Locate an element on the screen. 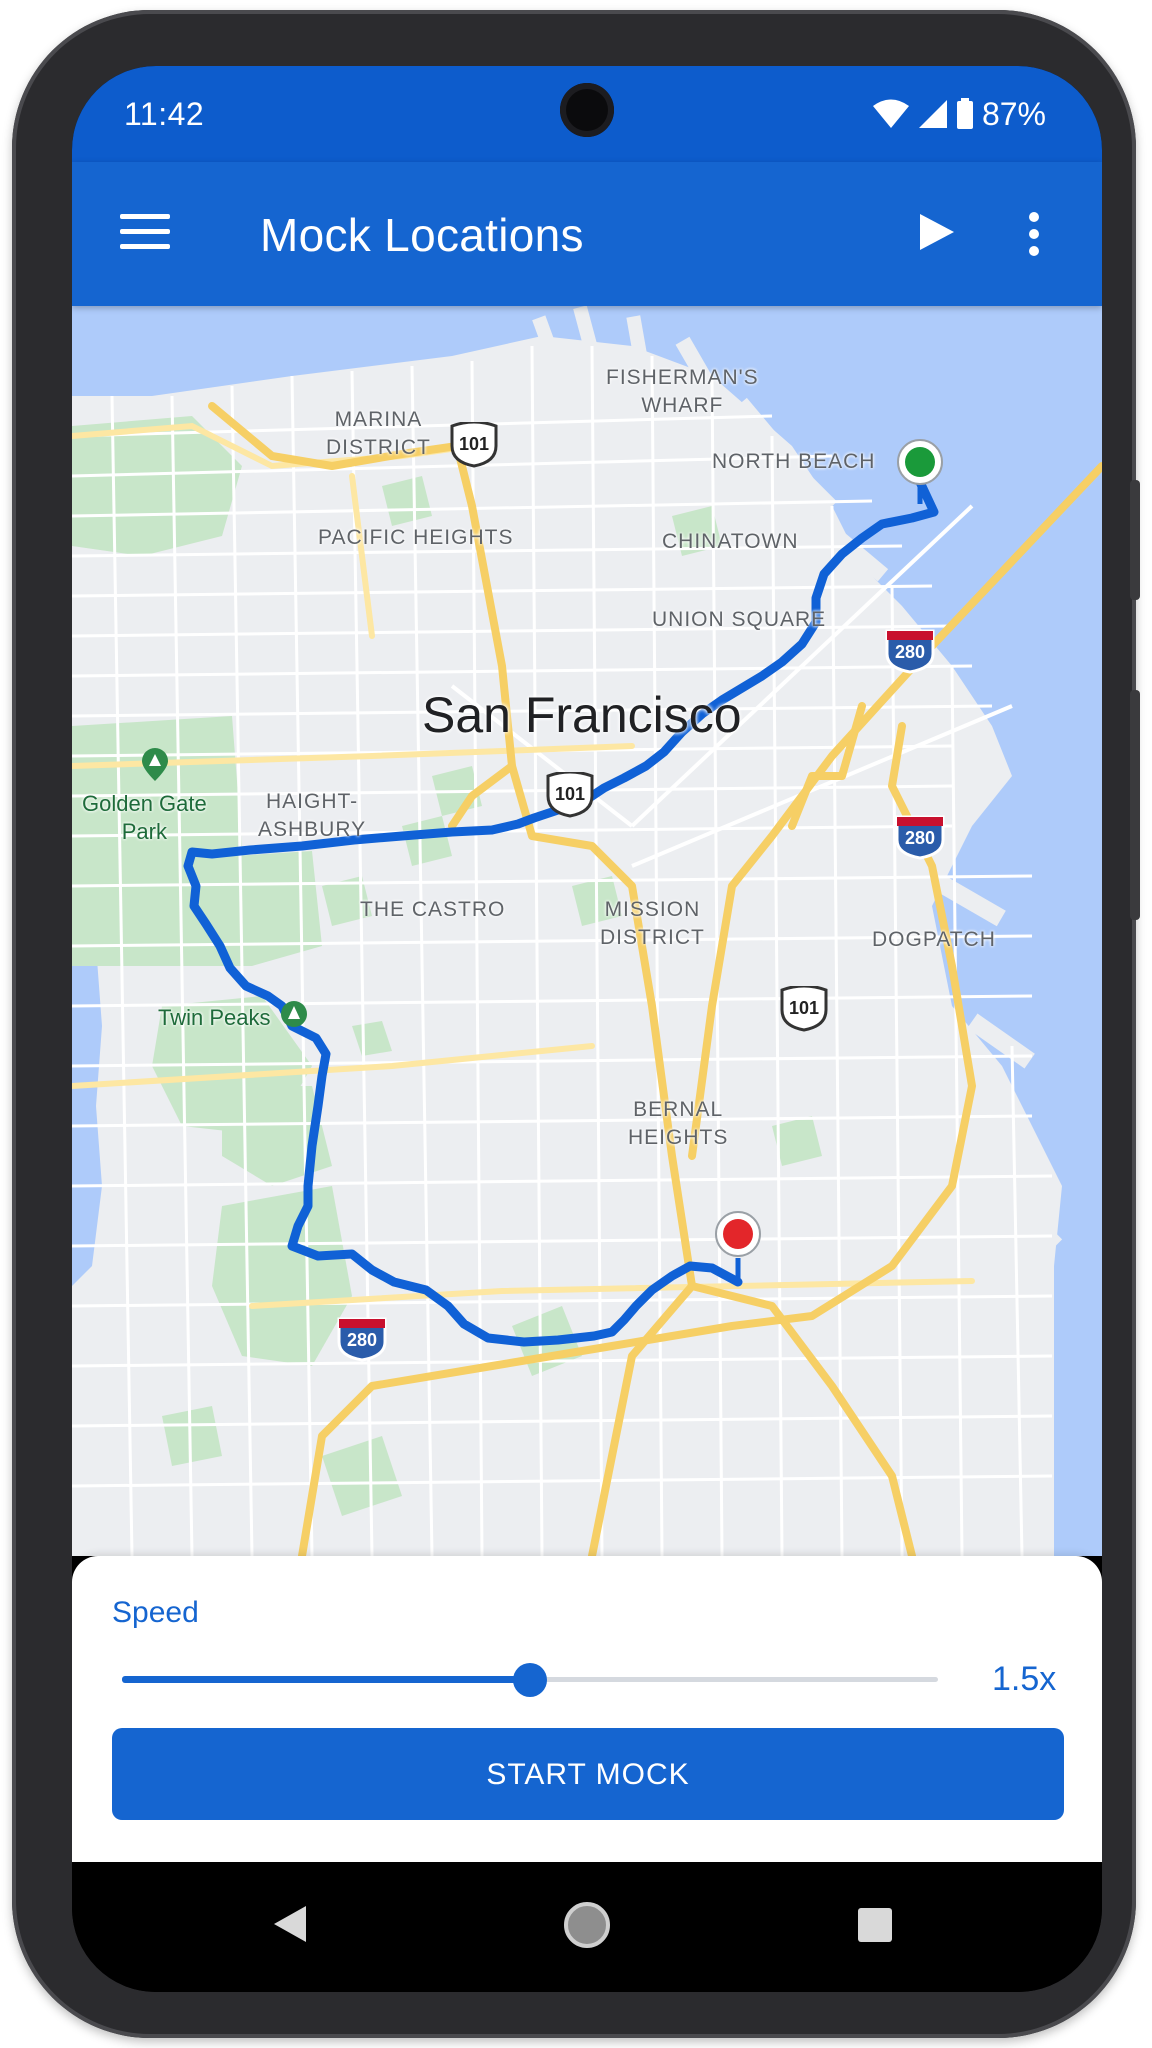 This screenshot has height=2048, width=1152. recents-icon is located at coordinates (875, 1925).